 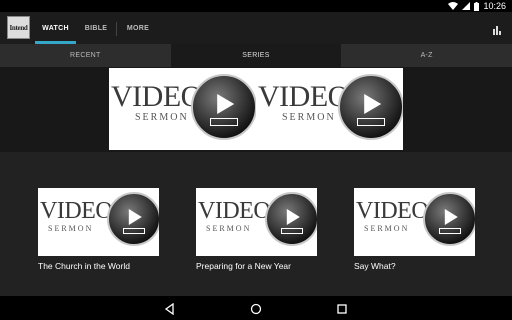 I want to click on status-bar: 10:26, so click(x=256, y=6).